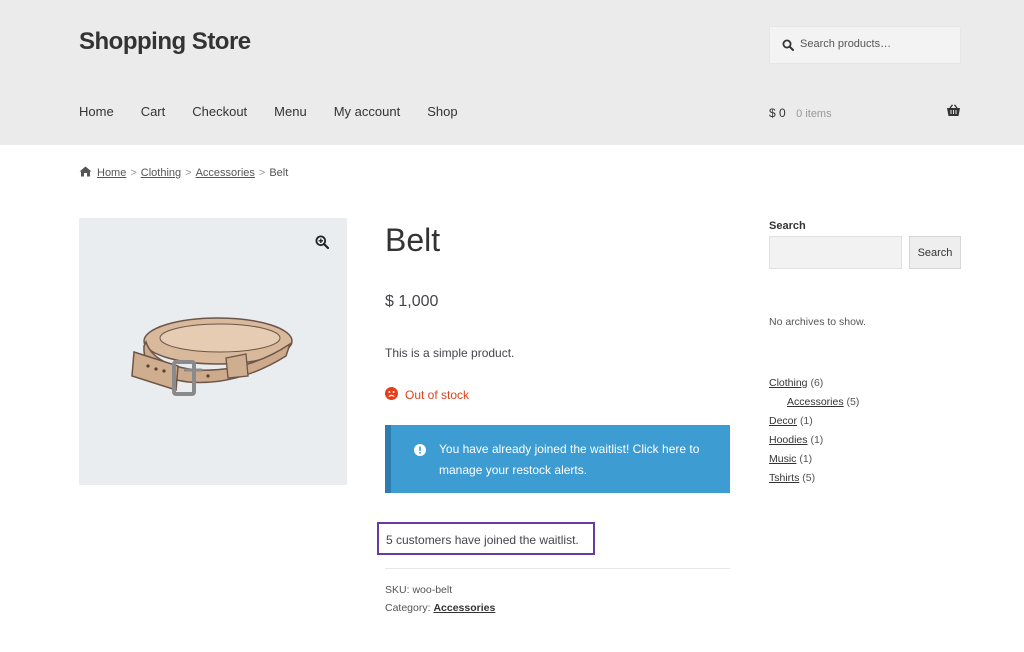  I want to click on archives-text: No archives to show., so click(817, 322).